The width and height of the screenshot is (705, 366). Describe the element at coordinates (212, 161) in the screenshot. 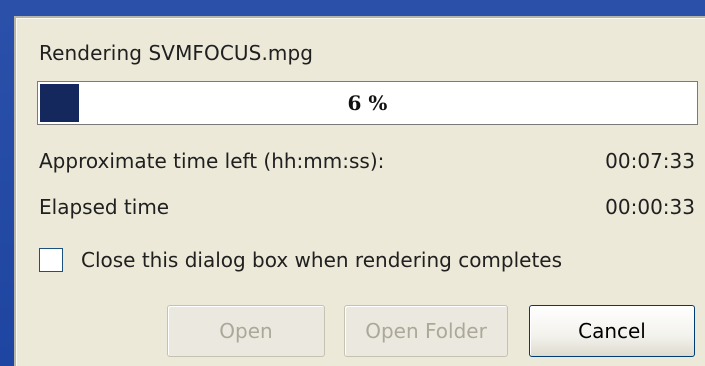

I see `time-left-label: Approximate time left (hh:mm:ss):` at that location.